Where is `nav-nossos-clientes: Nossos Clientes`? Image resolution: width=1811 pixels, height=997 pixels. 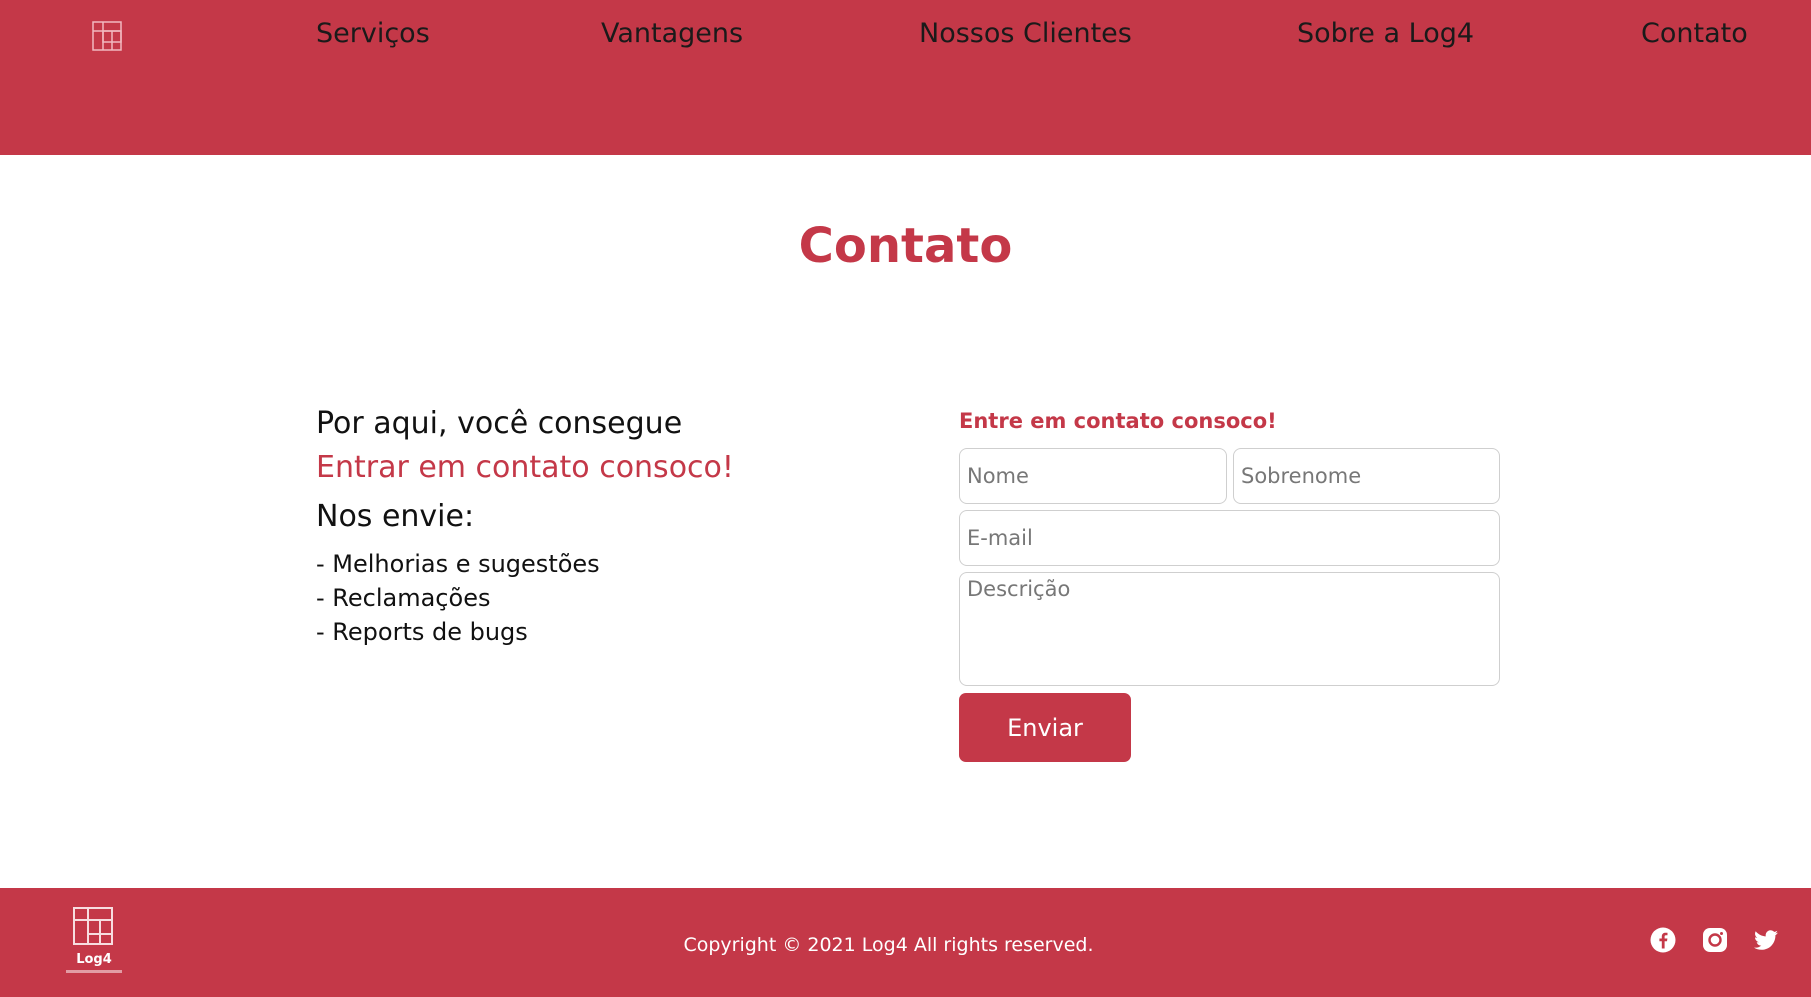 nav-nossos-clientes: Nossos Clientes is located at coordinates (1025, 34).